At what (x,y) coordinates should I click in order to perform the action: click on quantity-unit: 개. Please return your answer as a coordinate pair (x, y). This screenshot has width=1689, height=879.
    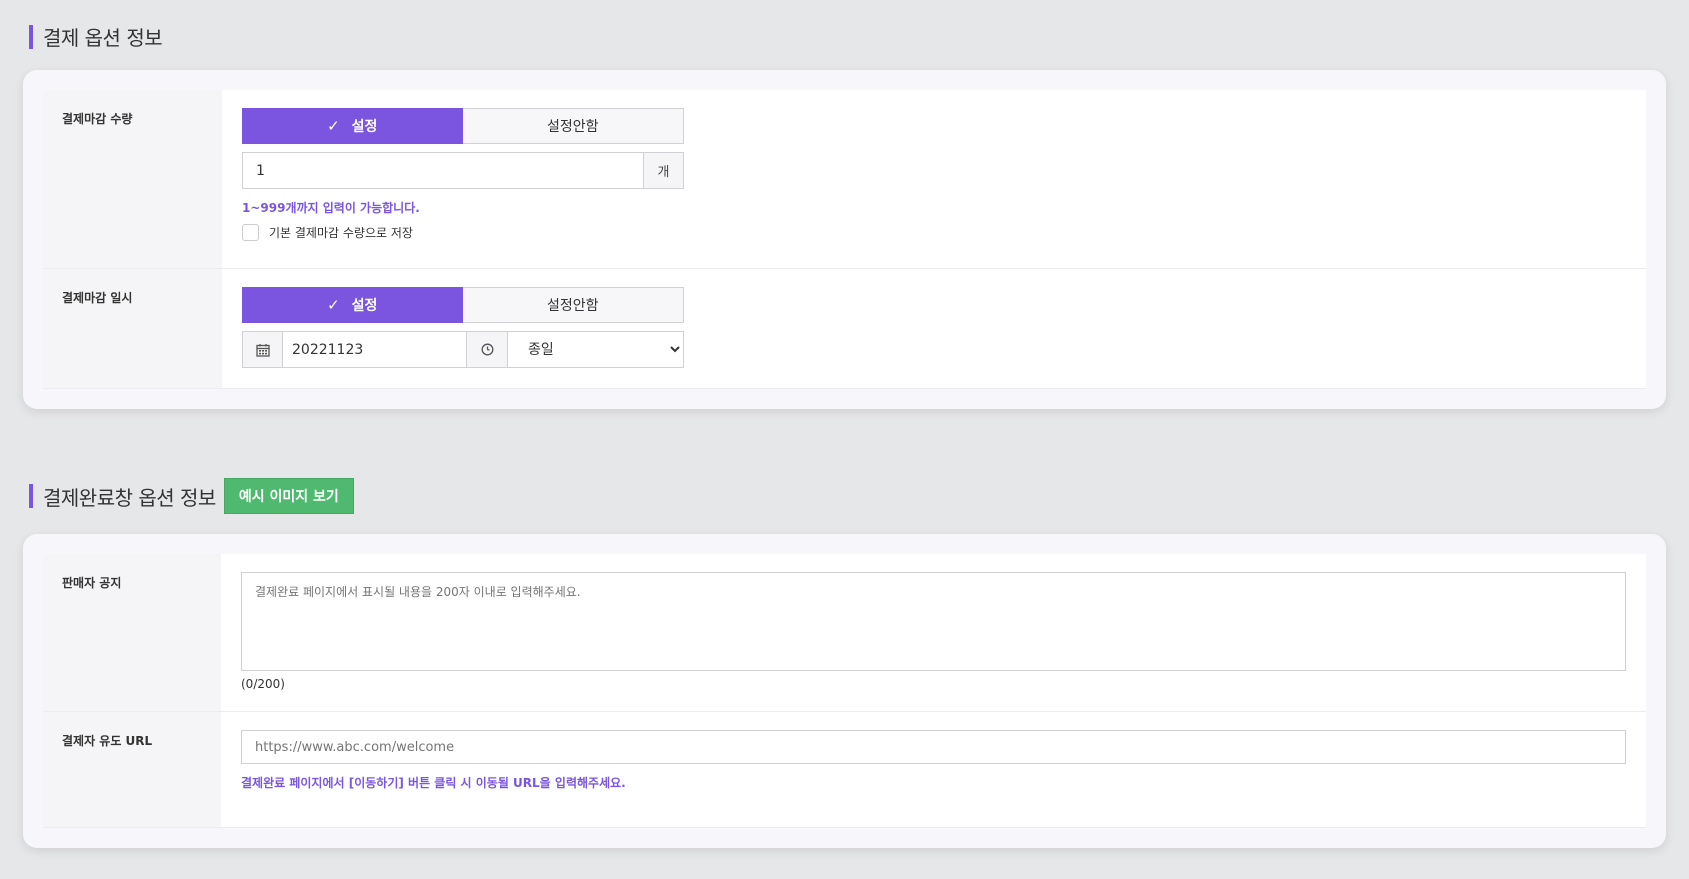
    Looking at the image, I should click on (664, 170).